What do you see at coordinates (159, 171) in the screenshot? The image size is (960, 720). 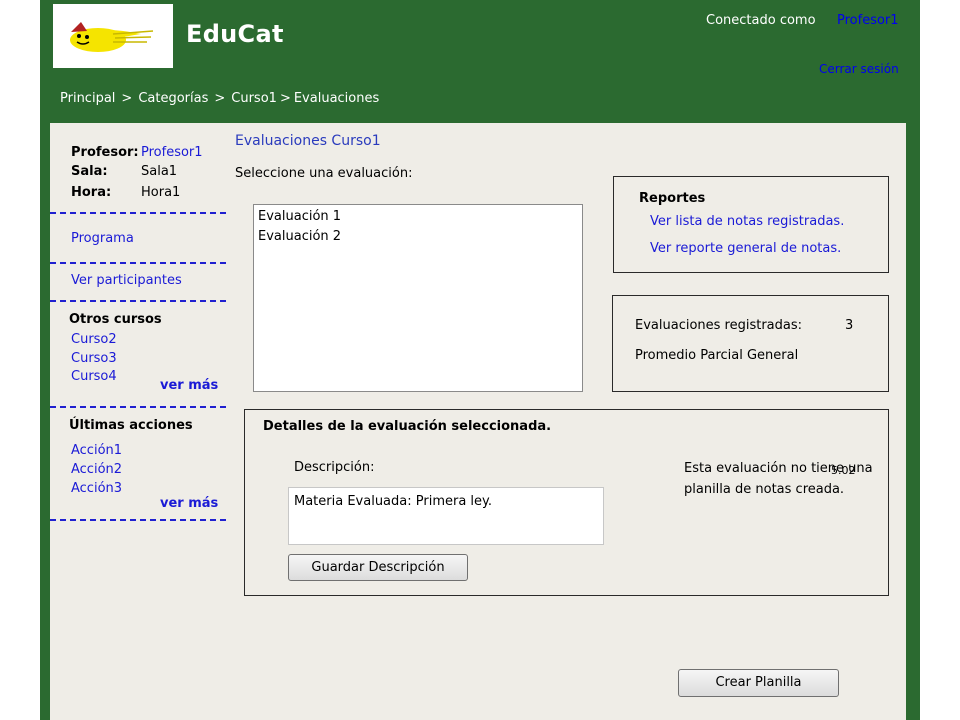 I see `sala-value: Sala1` at bounding box center [159, 171].